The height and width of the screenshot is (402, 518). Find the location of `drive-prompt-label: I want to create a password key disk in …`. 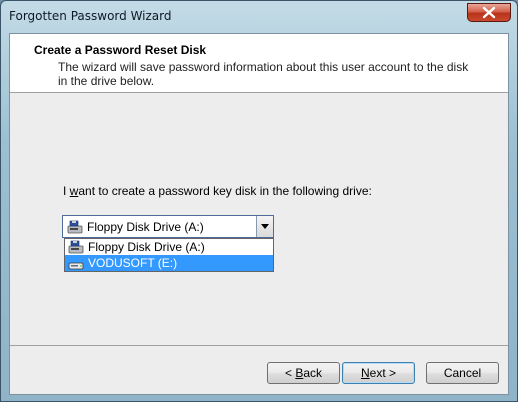

drive-prompt-label: I want to create a password key disk in … is located at coordinates (217, 191).